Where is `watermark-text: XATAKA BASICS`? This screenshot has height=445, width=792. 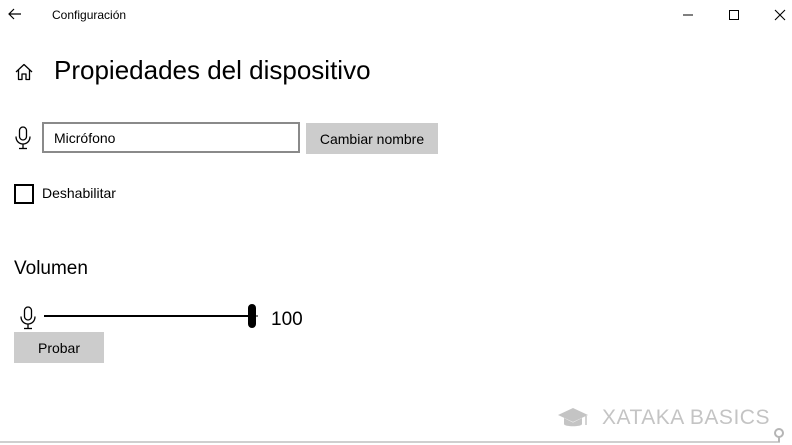
watermark-text: XATAKA BASICS is located at coordinates (686, 417).